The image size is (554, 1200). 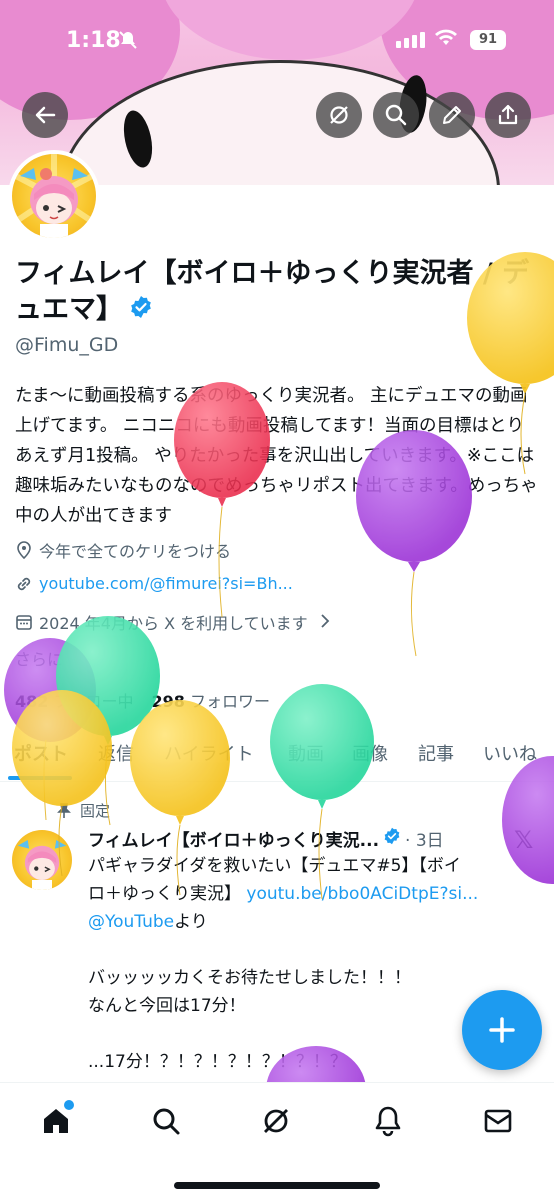 What do you see at coordinates (436, 753) in the screenshot?
I see `tab-articles: 記事` at bounding box center [436, 753].